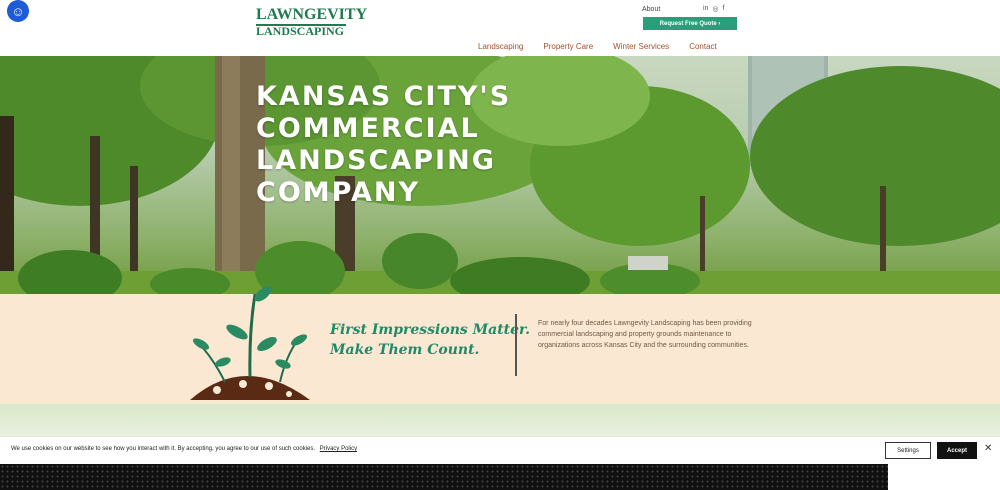 The height and width of the screenshot is (490, 1000). Describe the element at coordinates (405, 350) in the screenshot. I see `tagline-line2: Make Them Count.` at that location.